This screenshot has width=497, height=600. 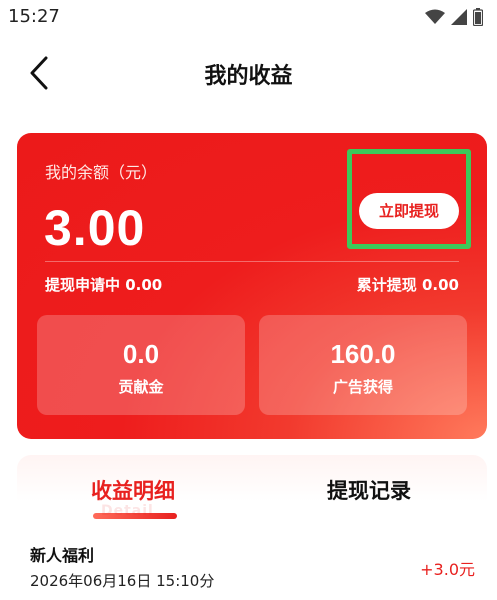 What do you see at coordinates (141, 354) in the screenshot?
I see `stat-contribution-value: 0.0` at bounding box center [141, 354].